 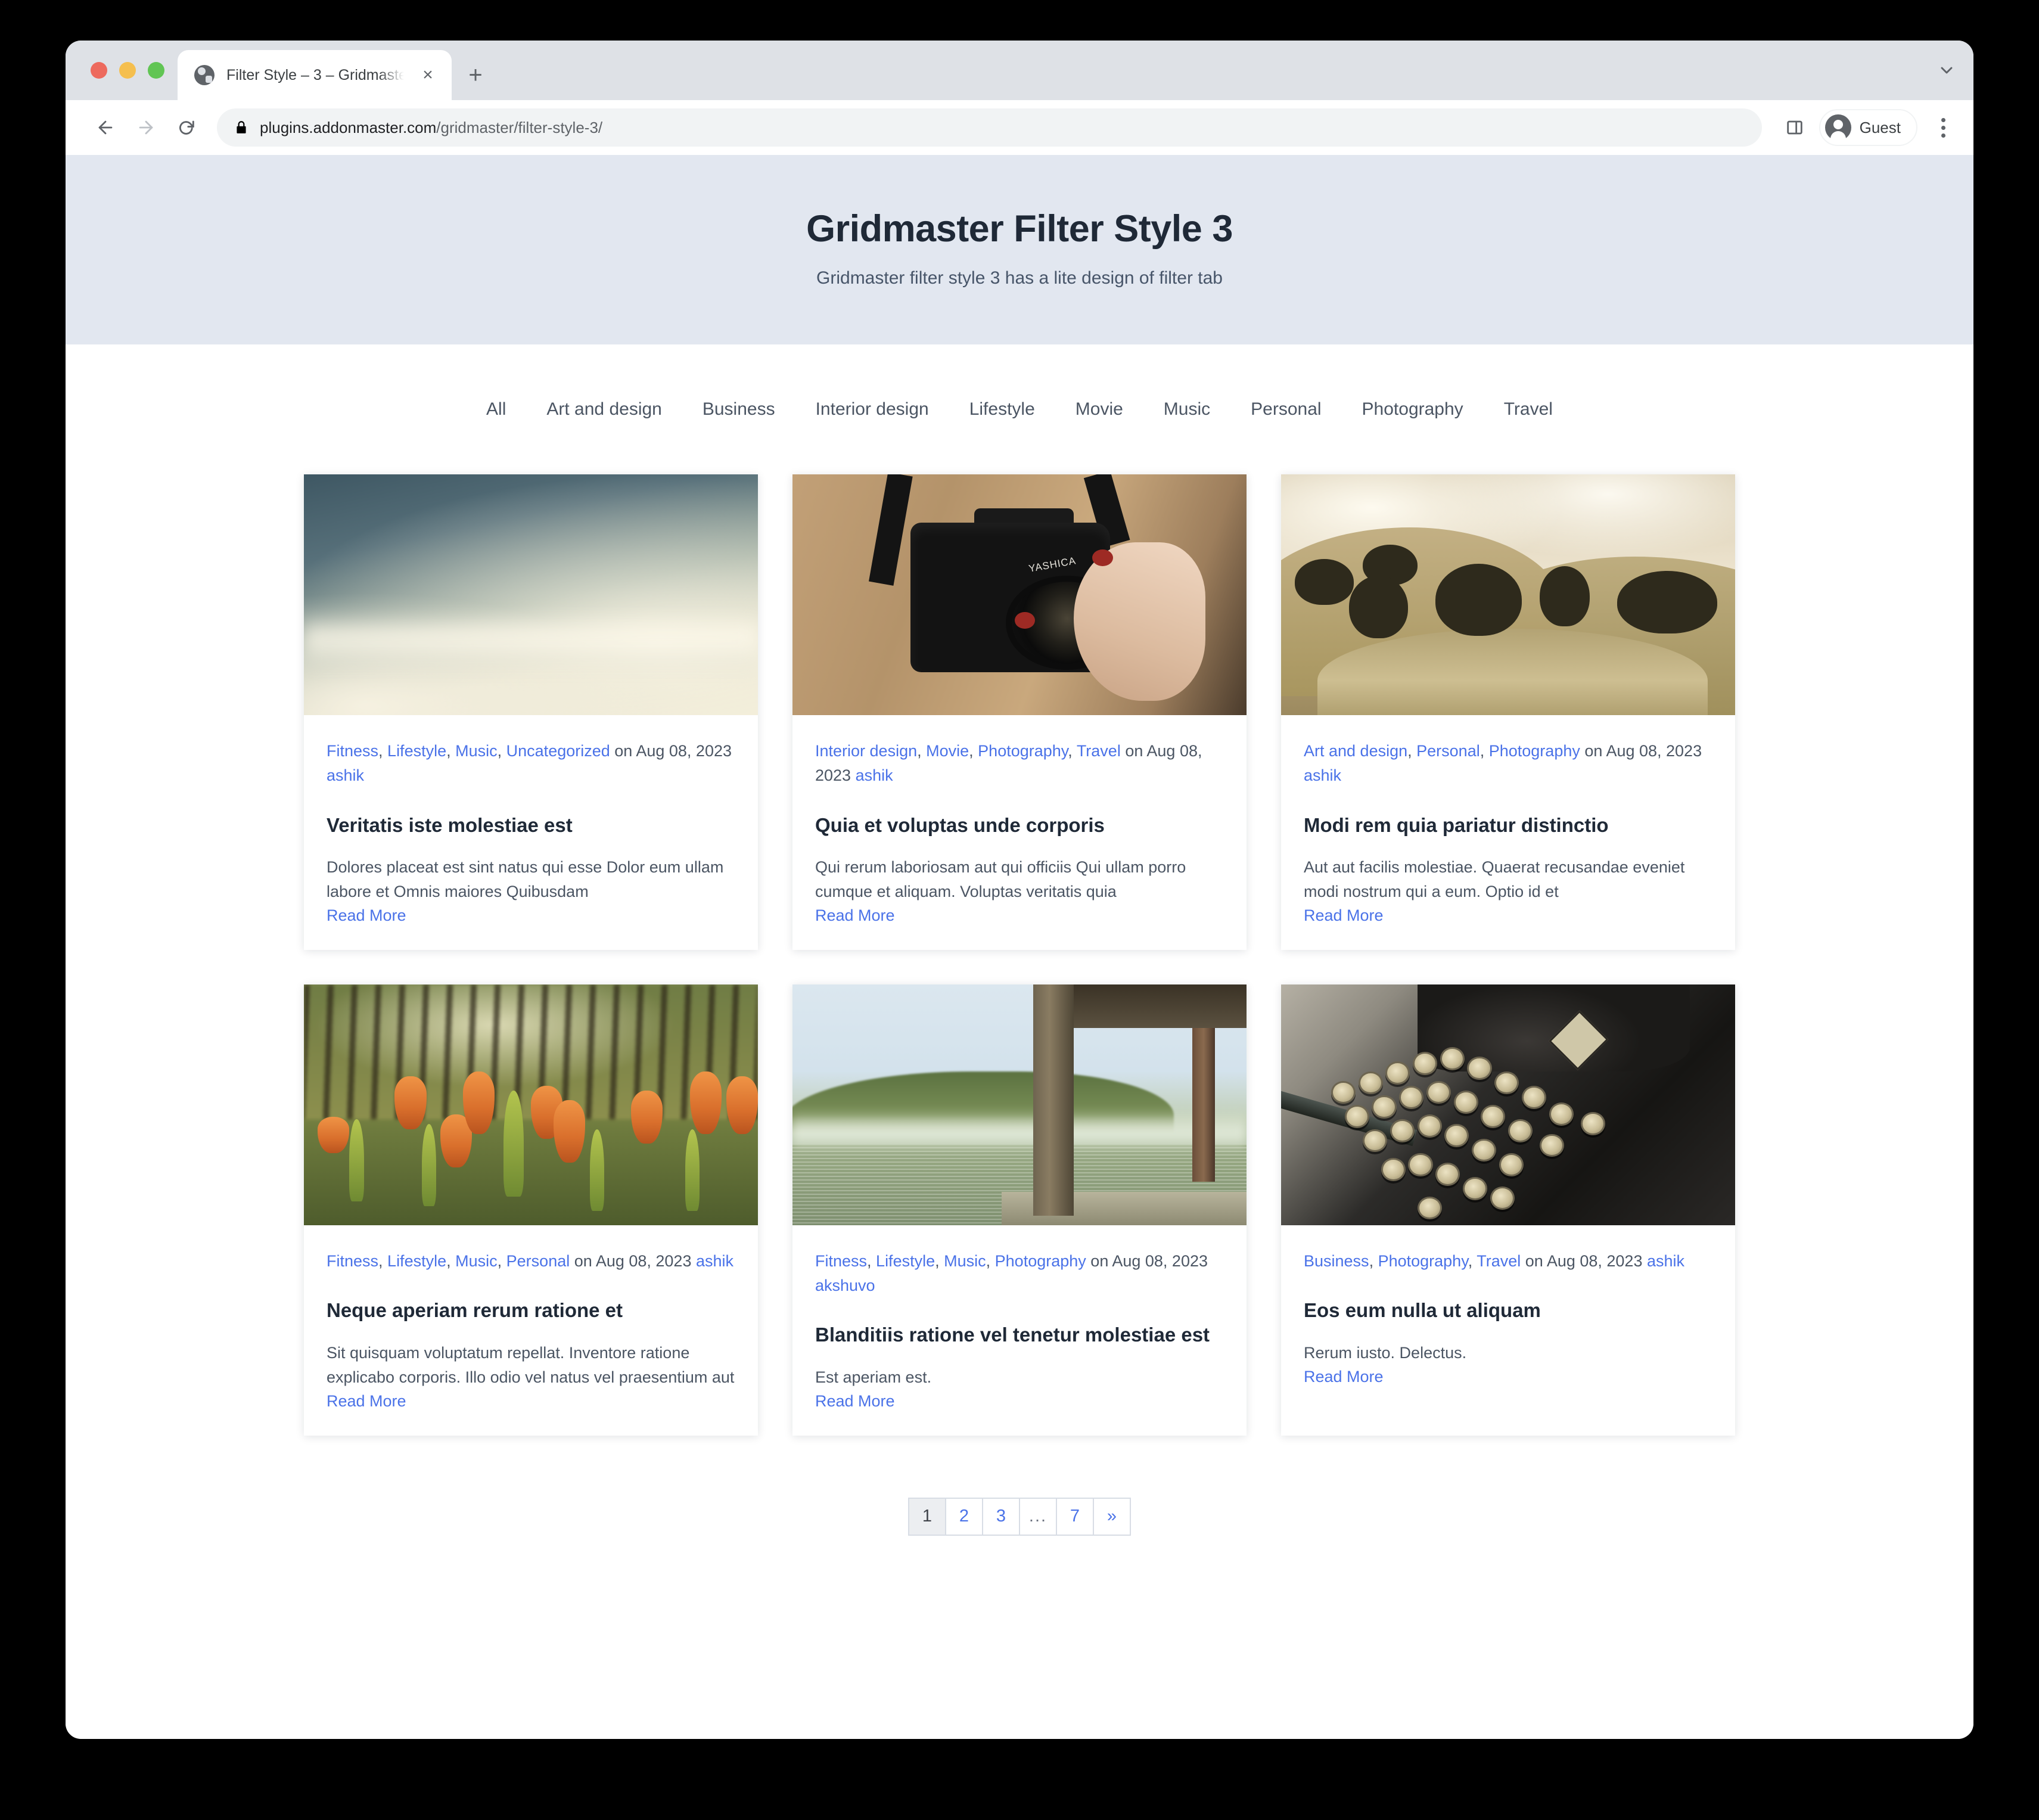 I want to click on page-title: Gridmaster Filter Style 3, so click(x=1019, y=229).